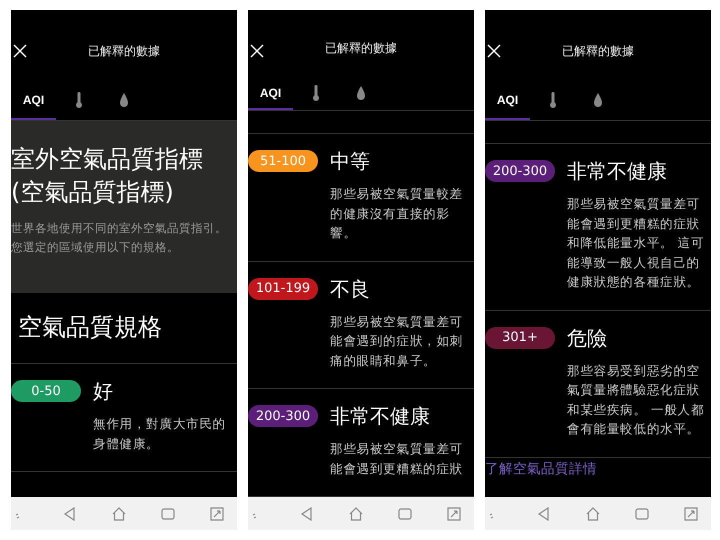  What do you see at coordinates (636, 243) in the screenshot?
I see `level-description: 那些易被空氣質量差可能會遇到更糟糕的症狀和降低能量水平。 這可能導致一般人視自己的健康狀態的各種症狀。` at bounding box center [636, 243].